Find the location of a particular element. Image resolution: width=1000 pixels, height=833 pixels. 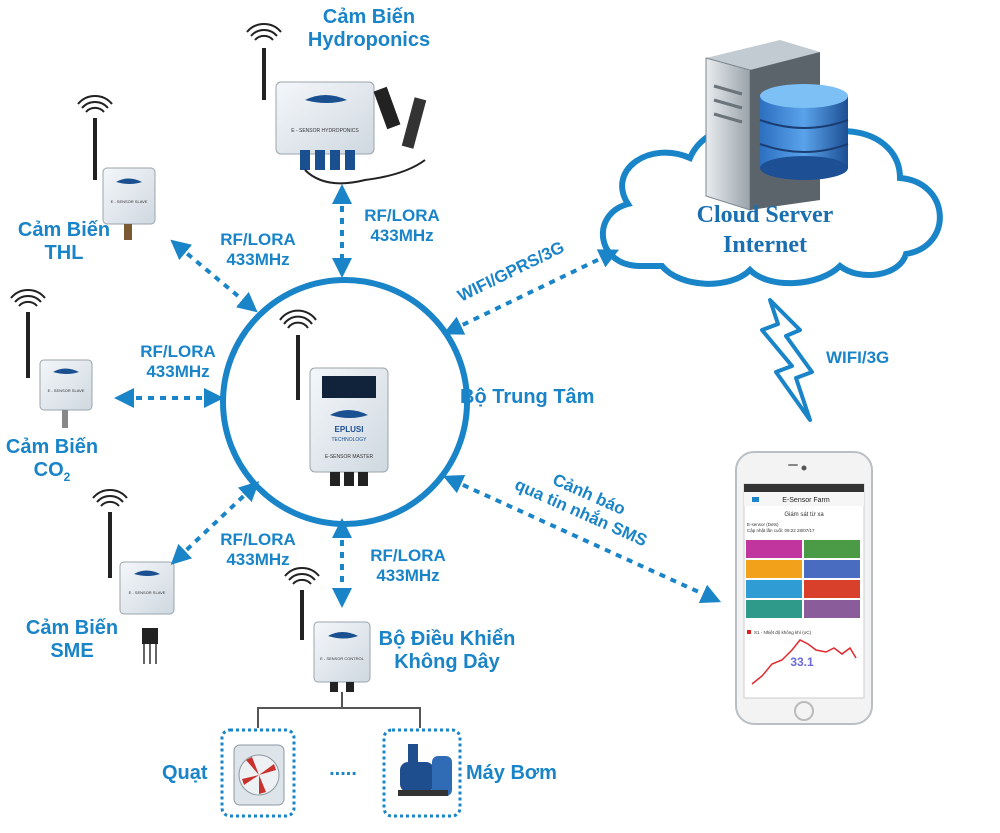

phone-link-label: WIFI/3G is located at coordinates (871, 358).